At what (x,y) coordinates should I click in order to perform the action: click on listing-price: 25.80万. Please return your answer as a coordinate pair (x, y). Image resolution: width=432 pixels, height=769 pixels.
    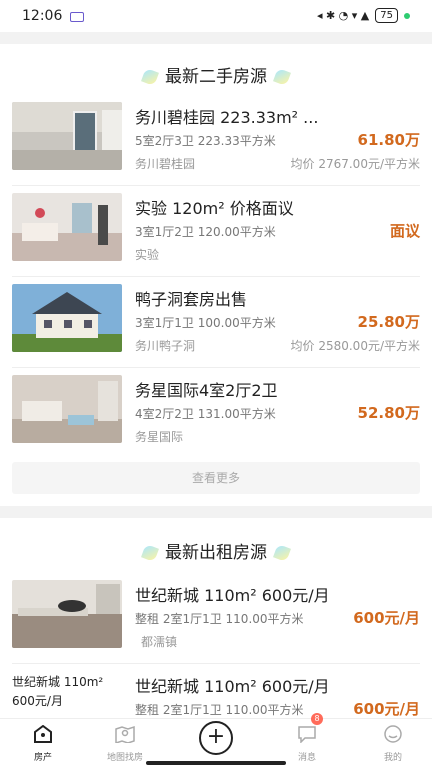
    Looking at the image, I should click on (388, 322).